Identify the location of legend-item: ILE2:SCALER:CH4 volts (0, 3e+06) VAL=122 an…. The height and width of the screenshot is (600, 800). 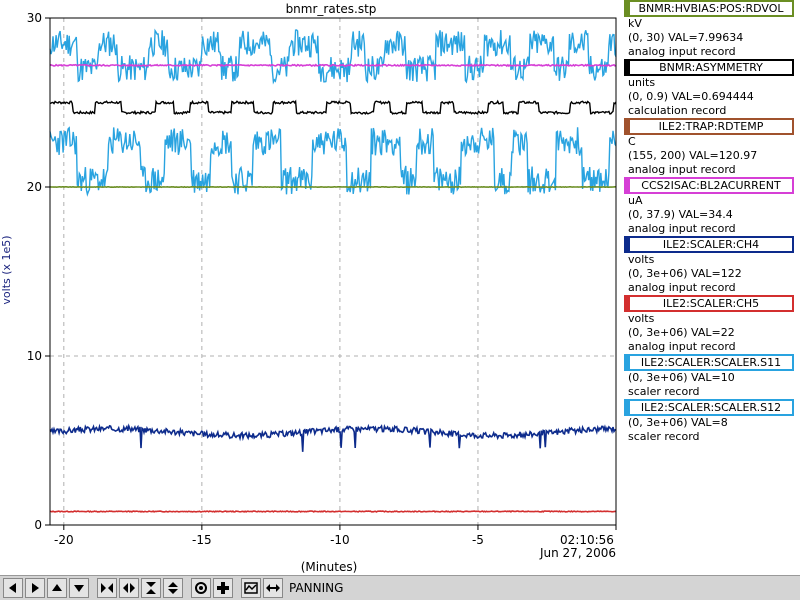
(709, 265).